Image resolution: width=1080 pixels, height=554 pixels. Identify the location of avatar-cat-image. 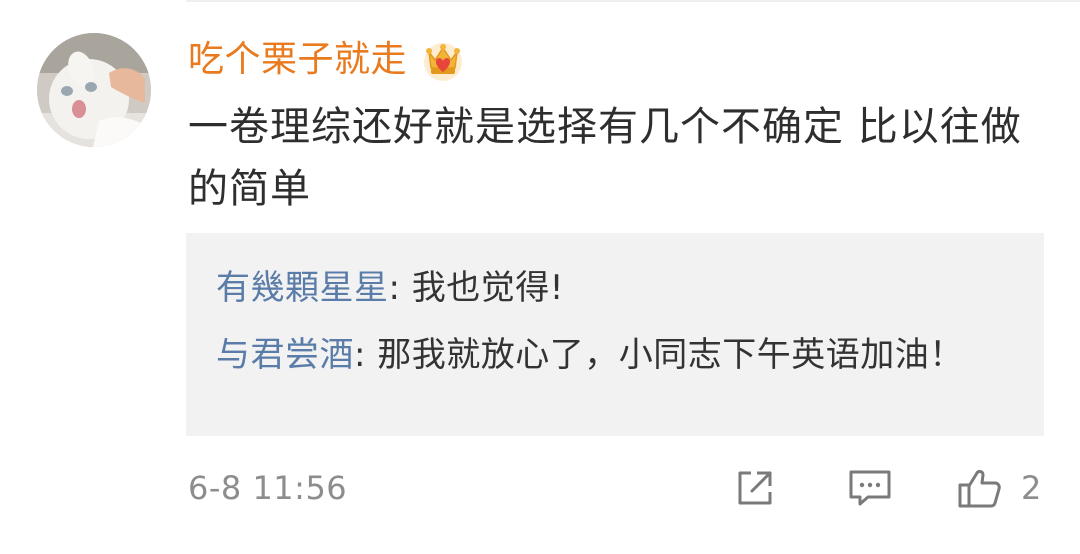
(94, 90).